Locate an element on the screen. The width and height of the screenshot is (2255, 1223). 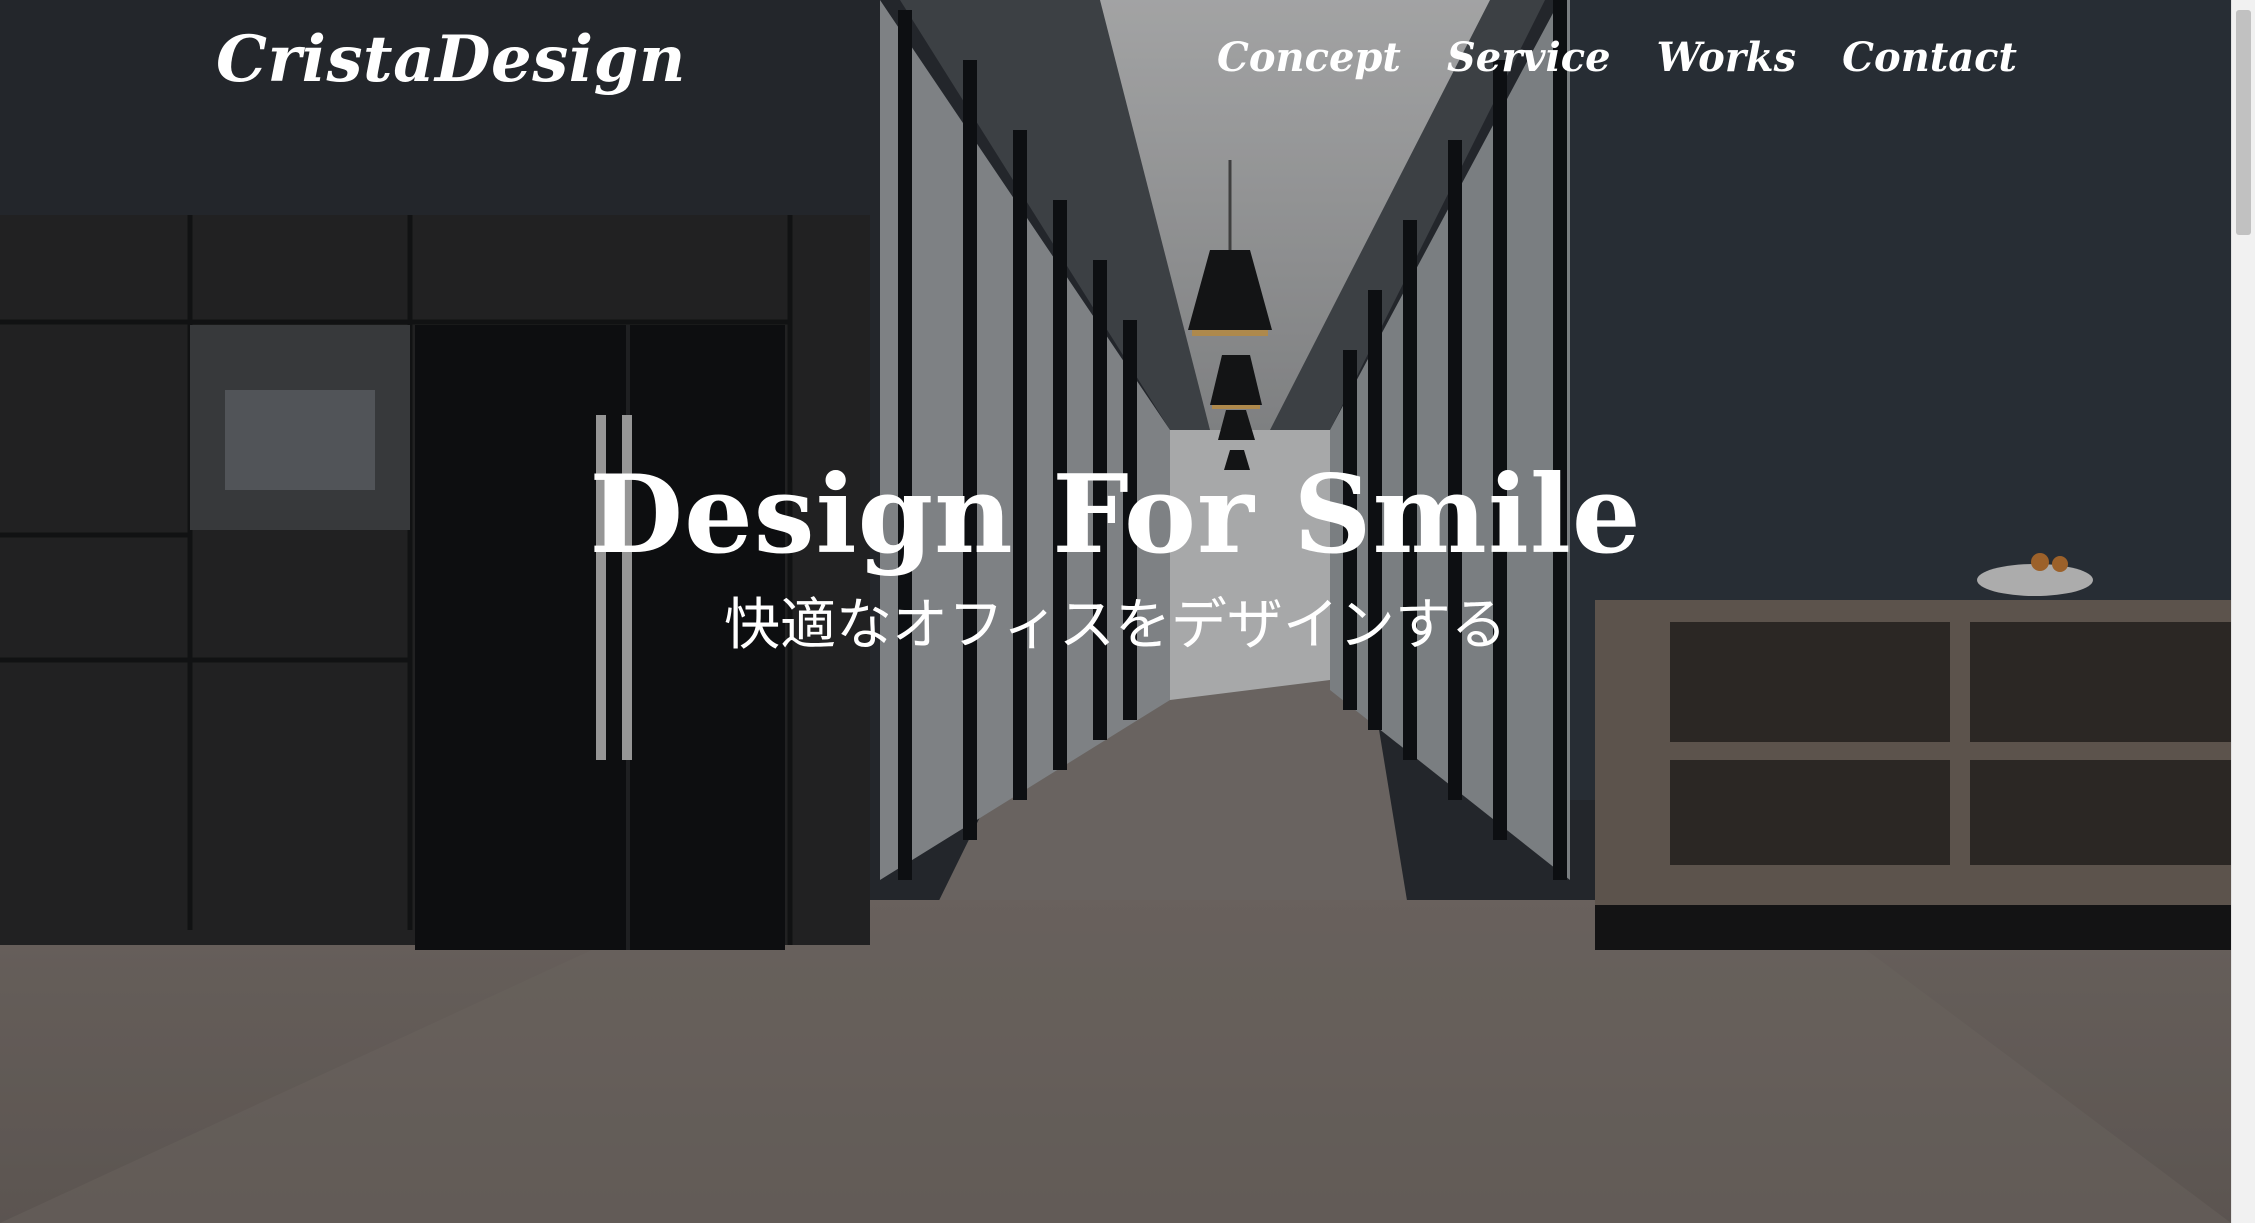
nav-link-works: Works is located at coordinates (1727, 58).